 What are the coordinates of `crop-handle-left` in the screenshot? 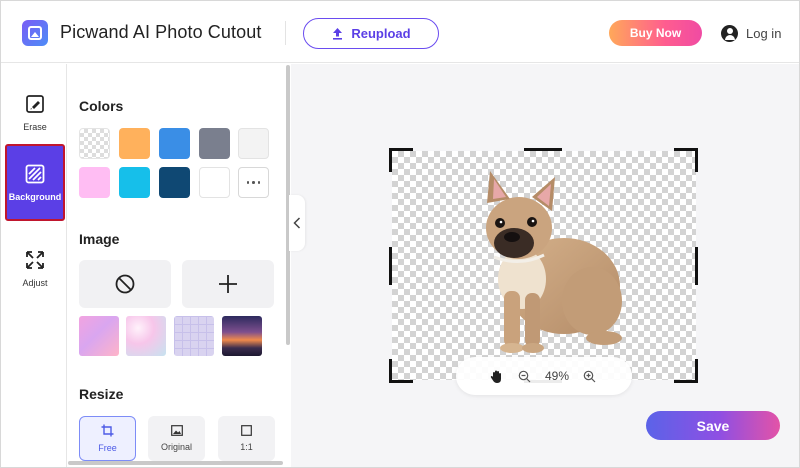 It's located at (390, 266).